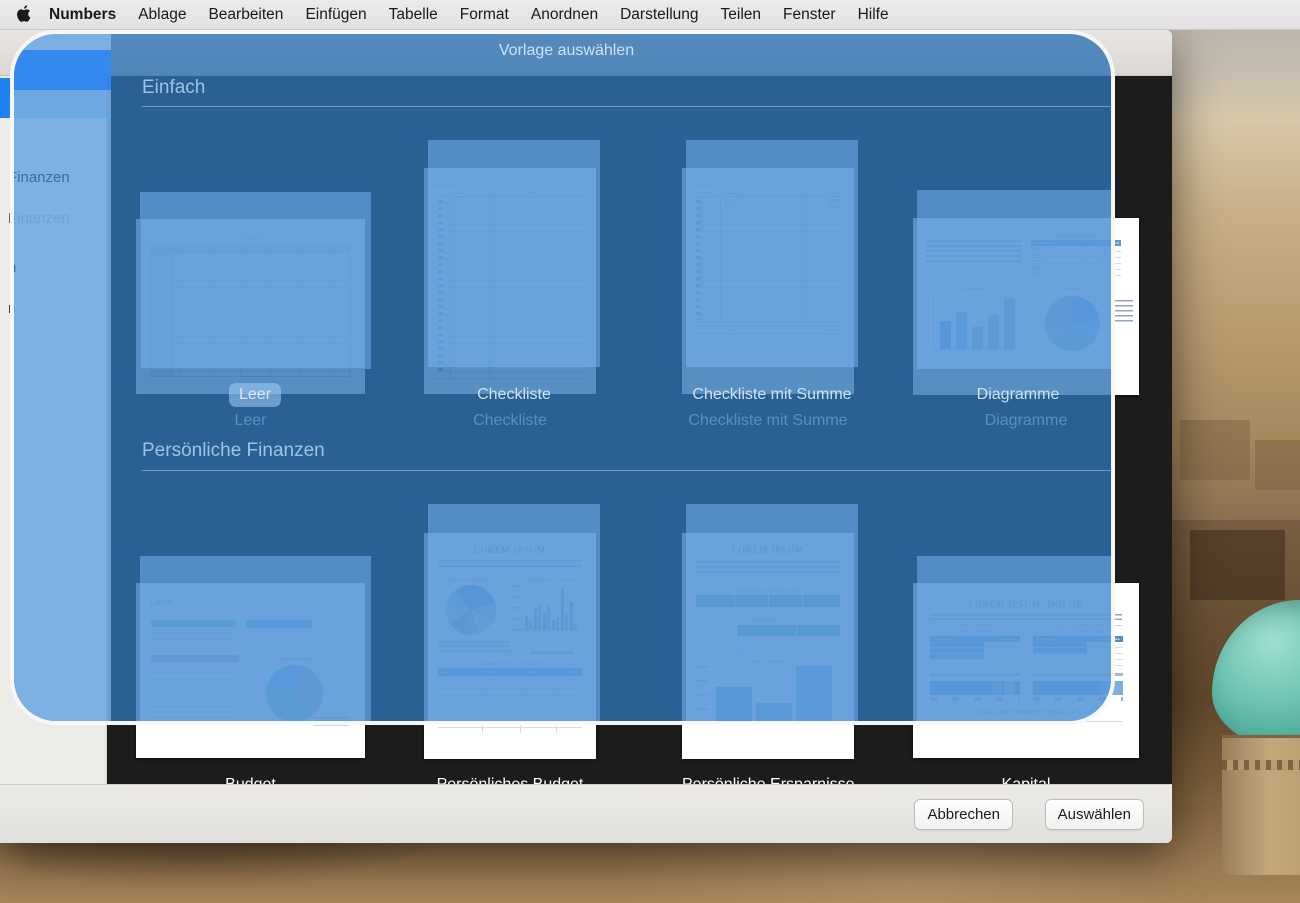 This screenshot has height=903, width=1300. What do you see at coordinates (193, 632) in the screenshot?
I see `thumb-table-money-in` at bounding box center [193, 632].